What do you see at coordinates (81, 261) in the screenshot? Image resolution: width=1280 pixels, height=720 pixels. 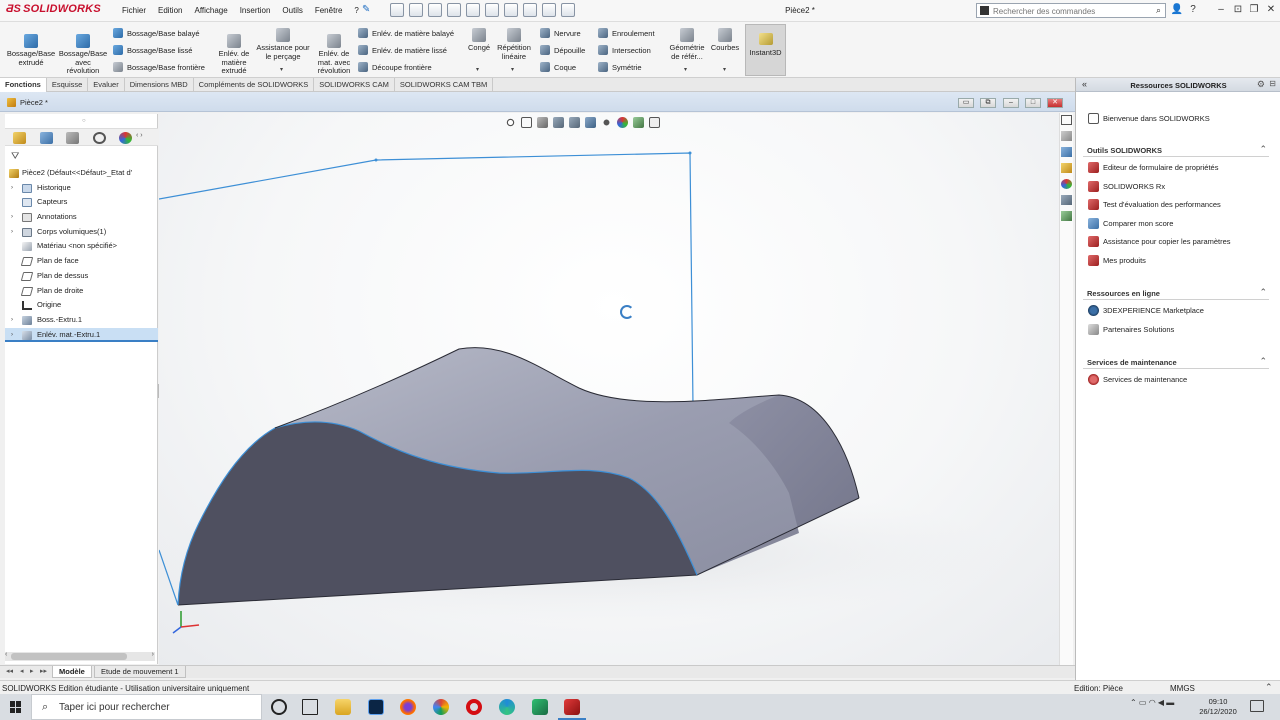 I see `tree-item-plan-face: Plan de face` at bounding box center [81, 261].